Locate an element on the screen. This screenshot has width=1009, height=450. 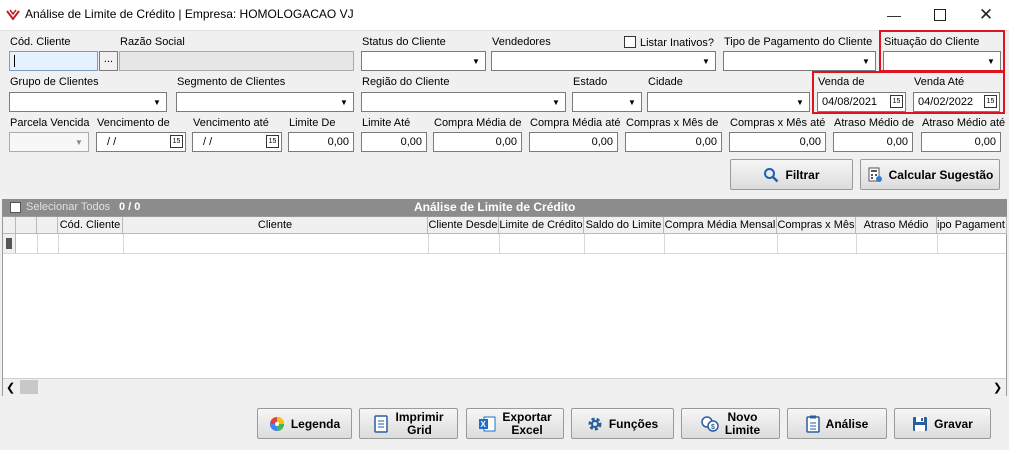
minimize-button: — is located at coordinates (894, 15).